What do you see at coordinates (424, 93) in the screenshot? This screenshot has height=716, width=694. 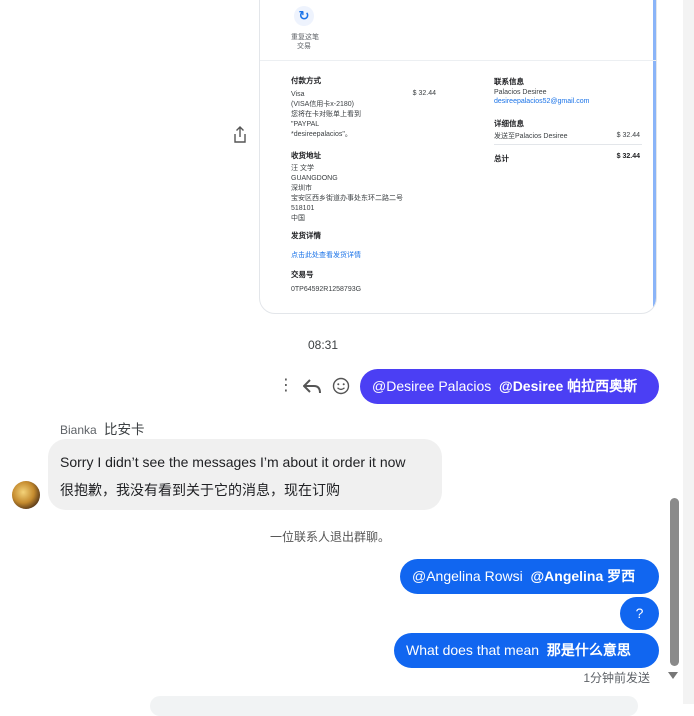 I see `payment-amount: $ 32.44` at bounding box center [424, 93].